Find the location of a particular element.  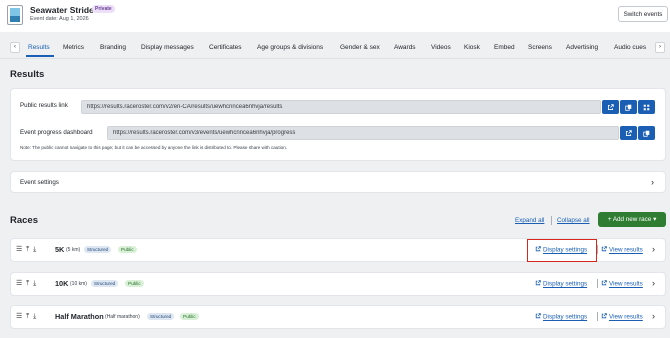

tab-audio-cues: Audio cues is located at coordinates (630, 47).